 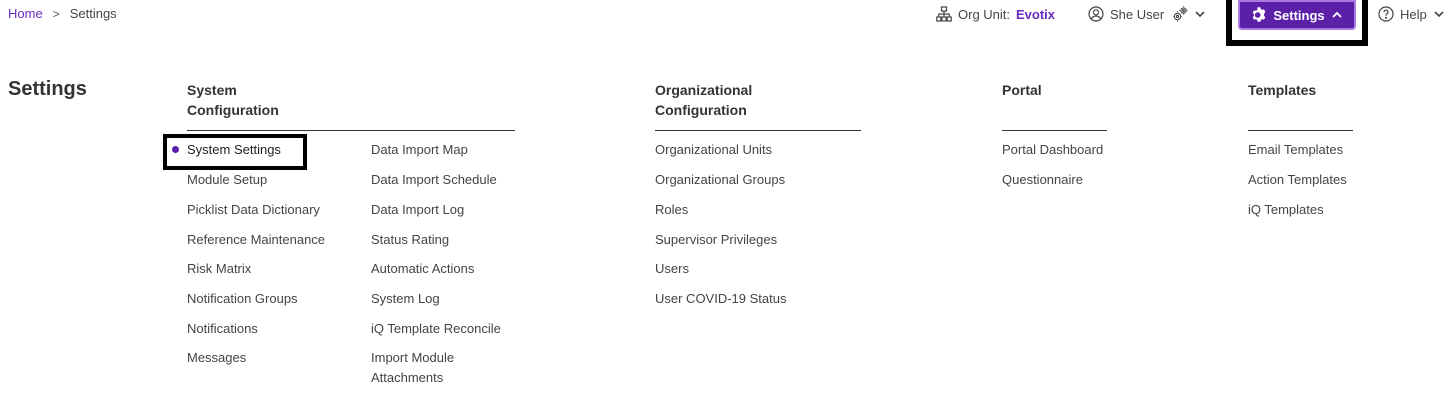 I want to click on menu-item-data-import-log: Data Import Log, so click(x=417, y=210).